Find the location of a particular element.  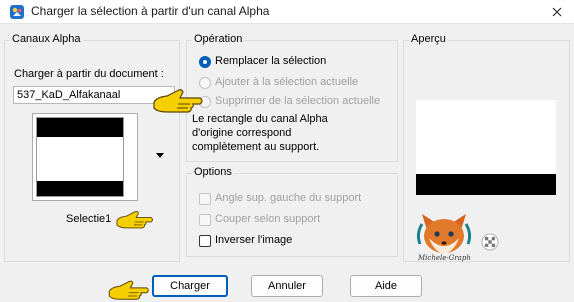

channel-name-label: Selectie1 is located at coordinates (89, 219).